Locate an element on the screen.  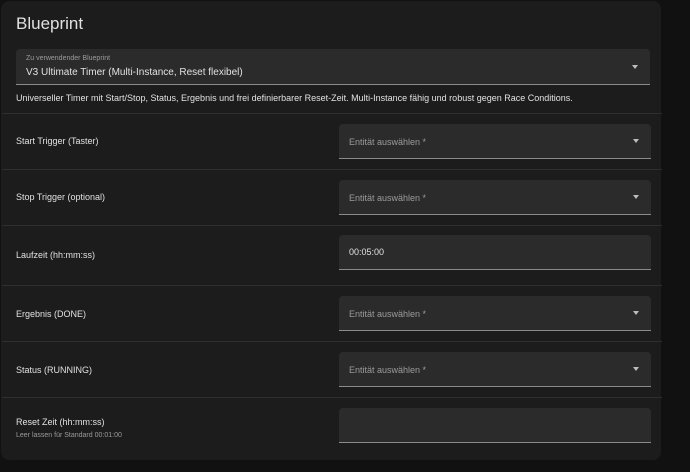
start-trigger-entity-picker: Entität auswählen * is located at coordinates (495, 141).